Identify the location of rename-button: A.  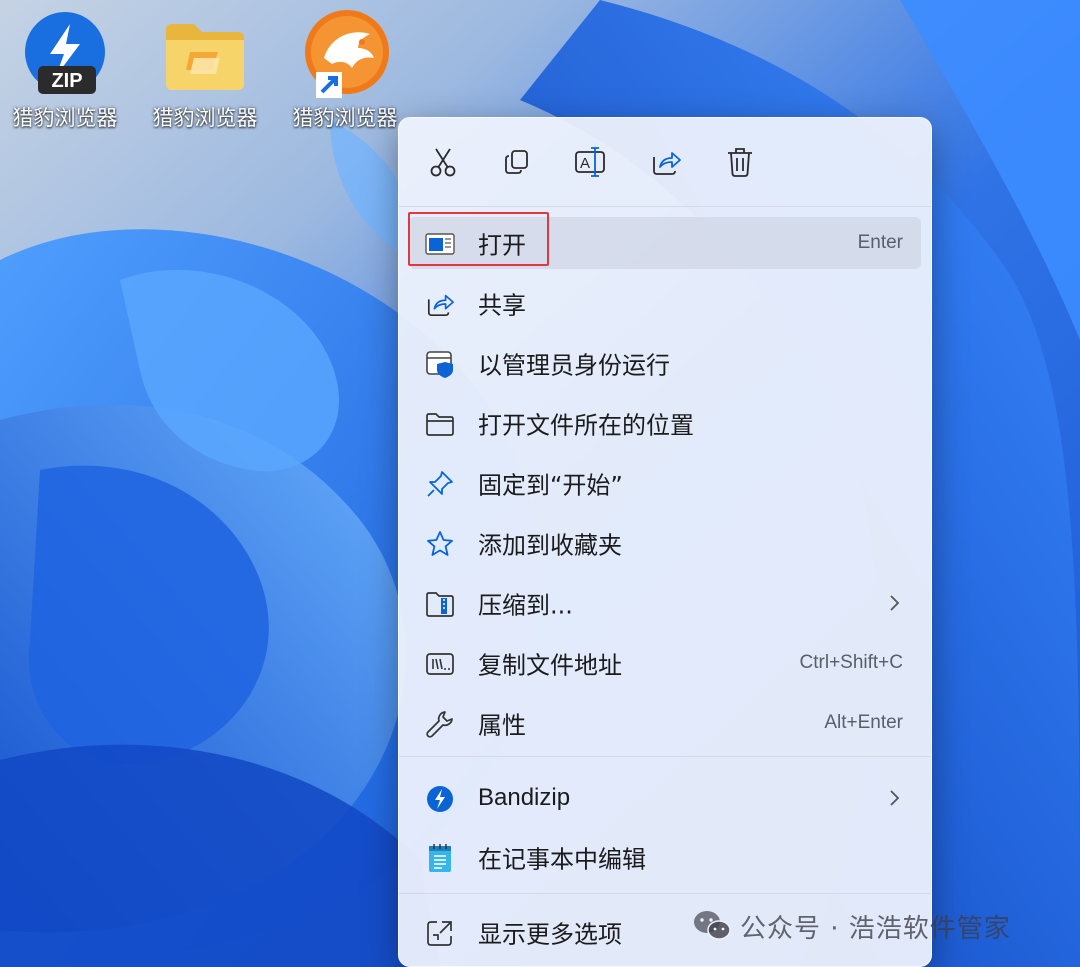
(591, 162).